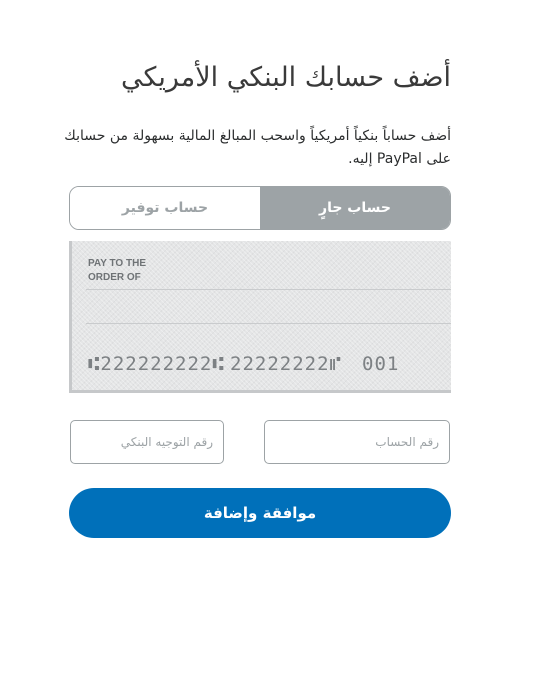 The image size is (544, 684). I want to click on account-number-input, so click(357, 442).